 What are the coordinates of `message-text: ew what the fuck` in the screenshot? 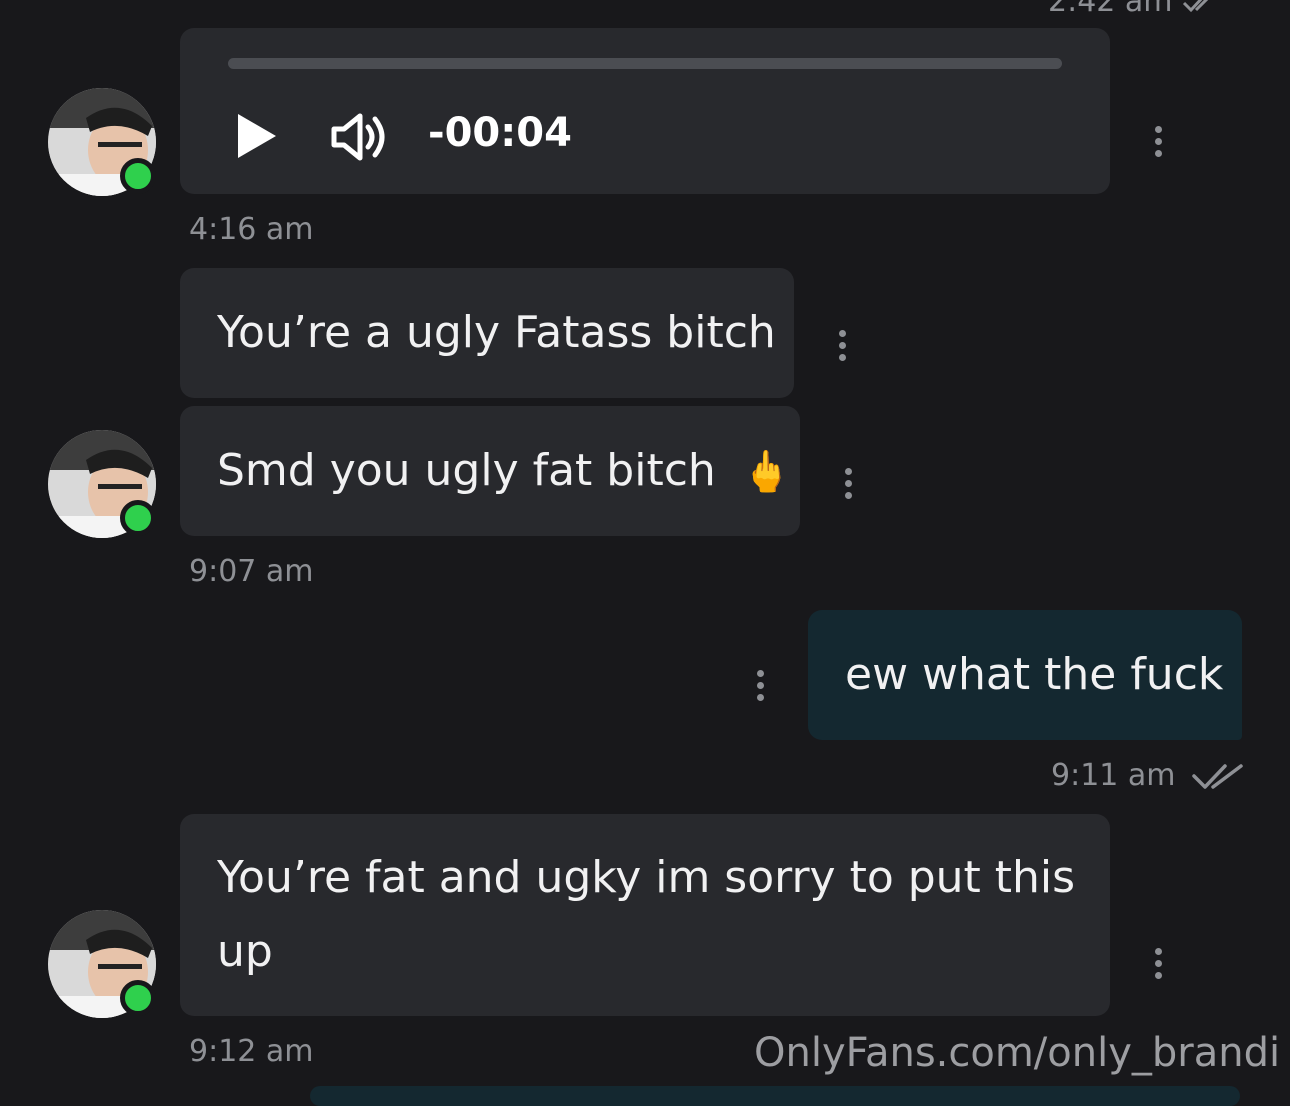 It's located at (1034, 674).